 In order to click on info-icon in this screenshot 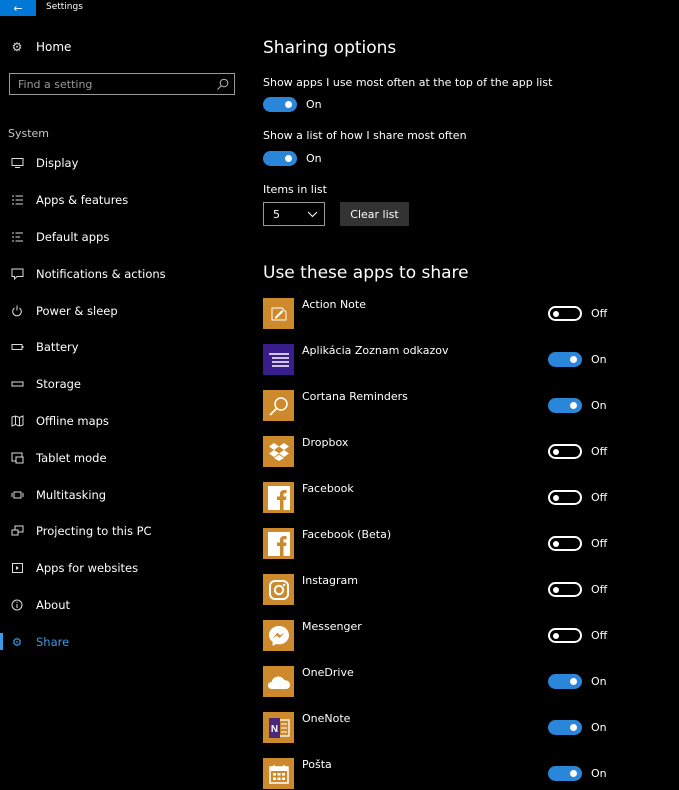, I will do `click(17, 605)`.